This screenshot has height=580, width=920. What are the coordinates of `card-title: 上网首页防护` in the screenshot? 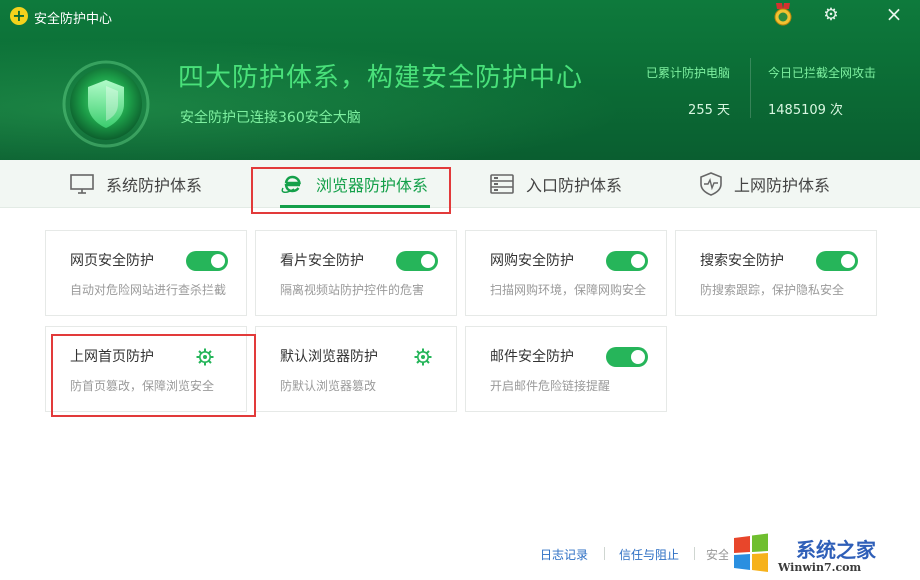 It's located at (112, 357).